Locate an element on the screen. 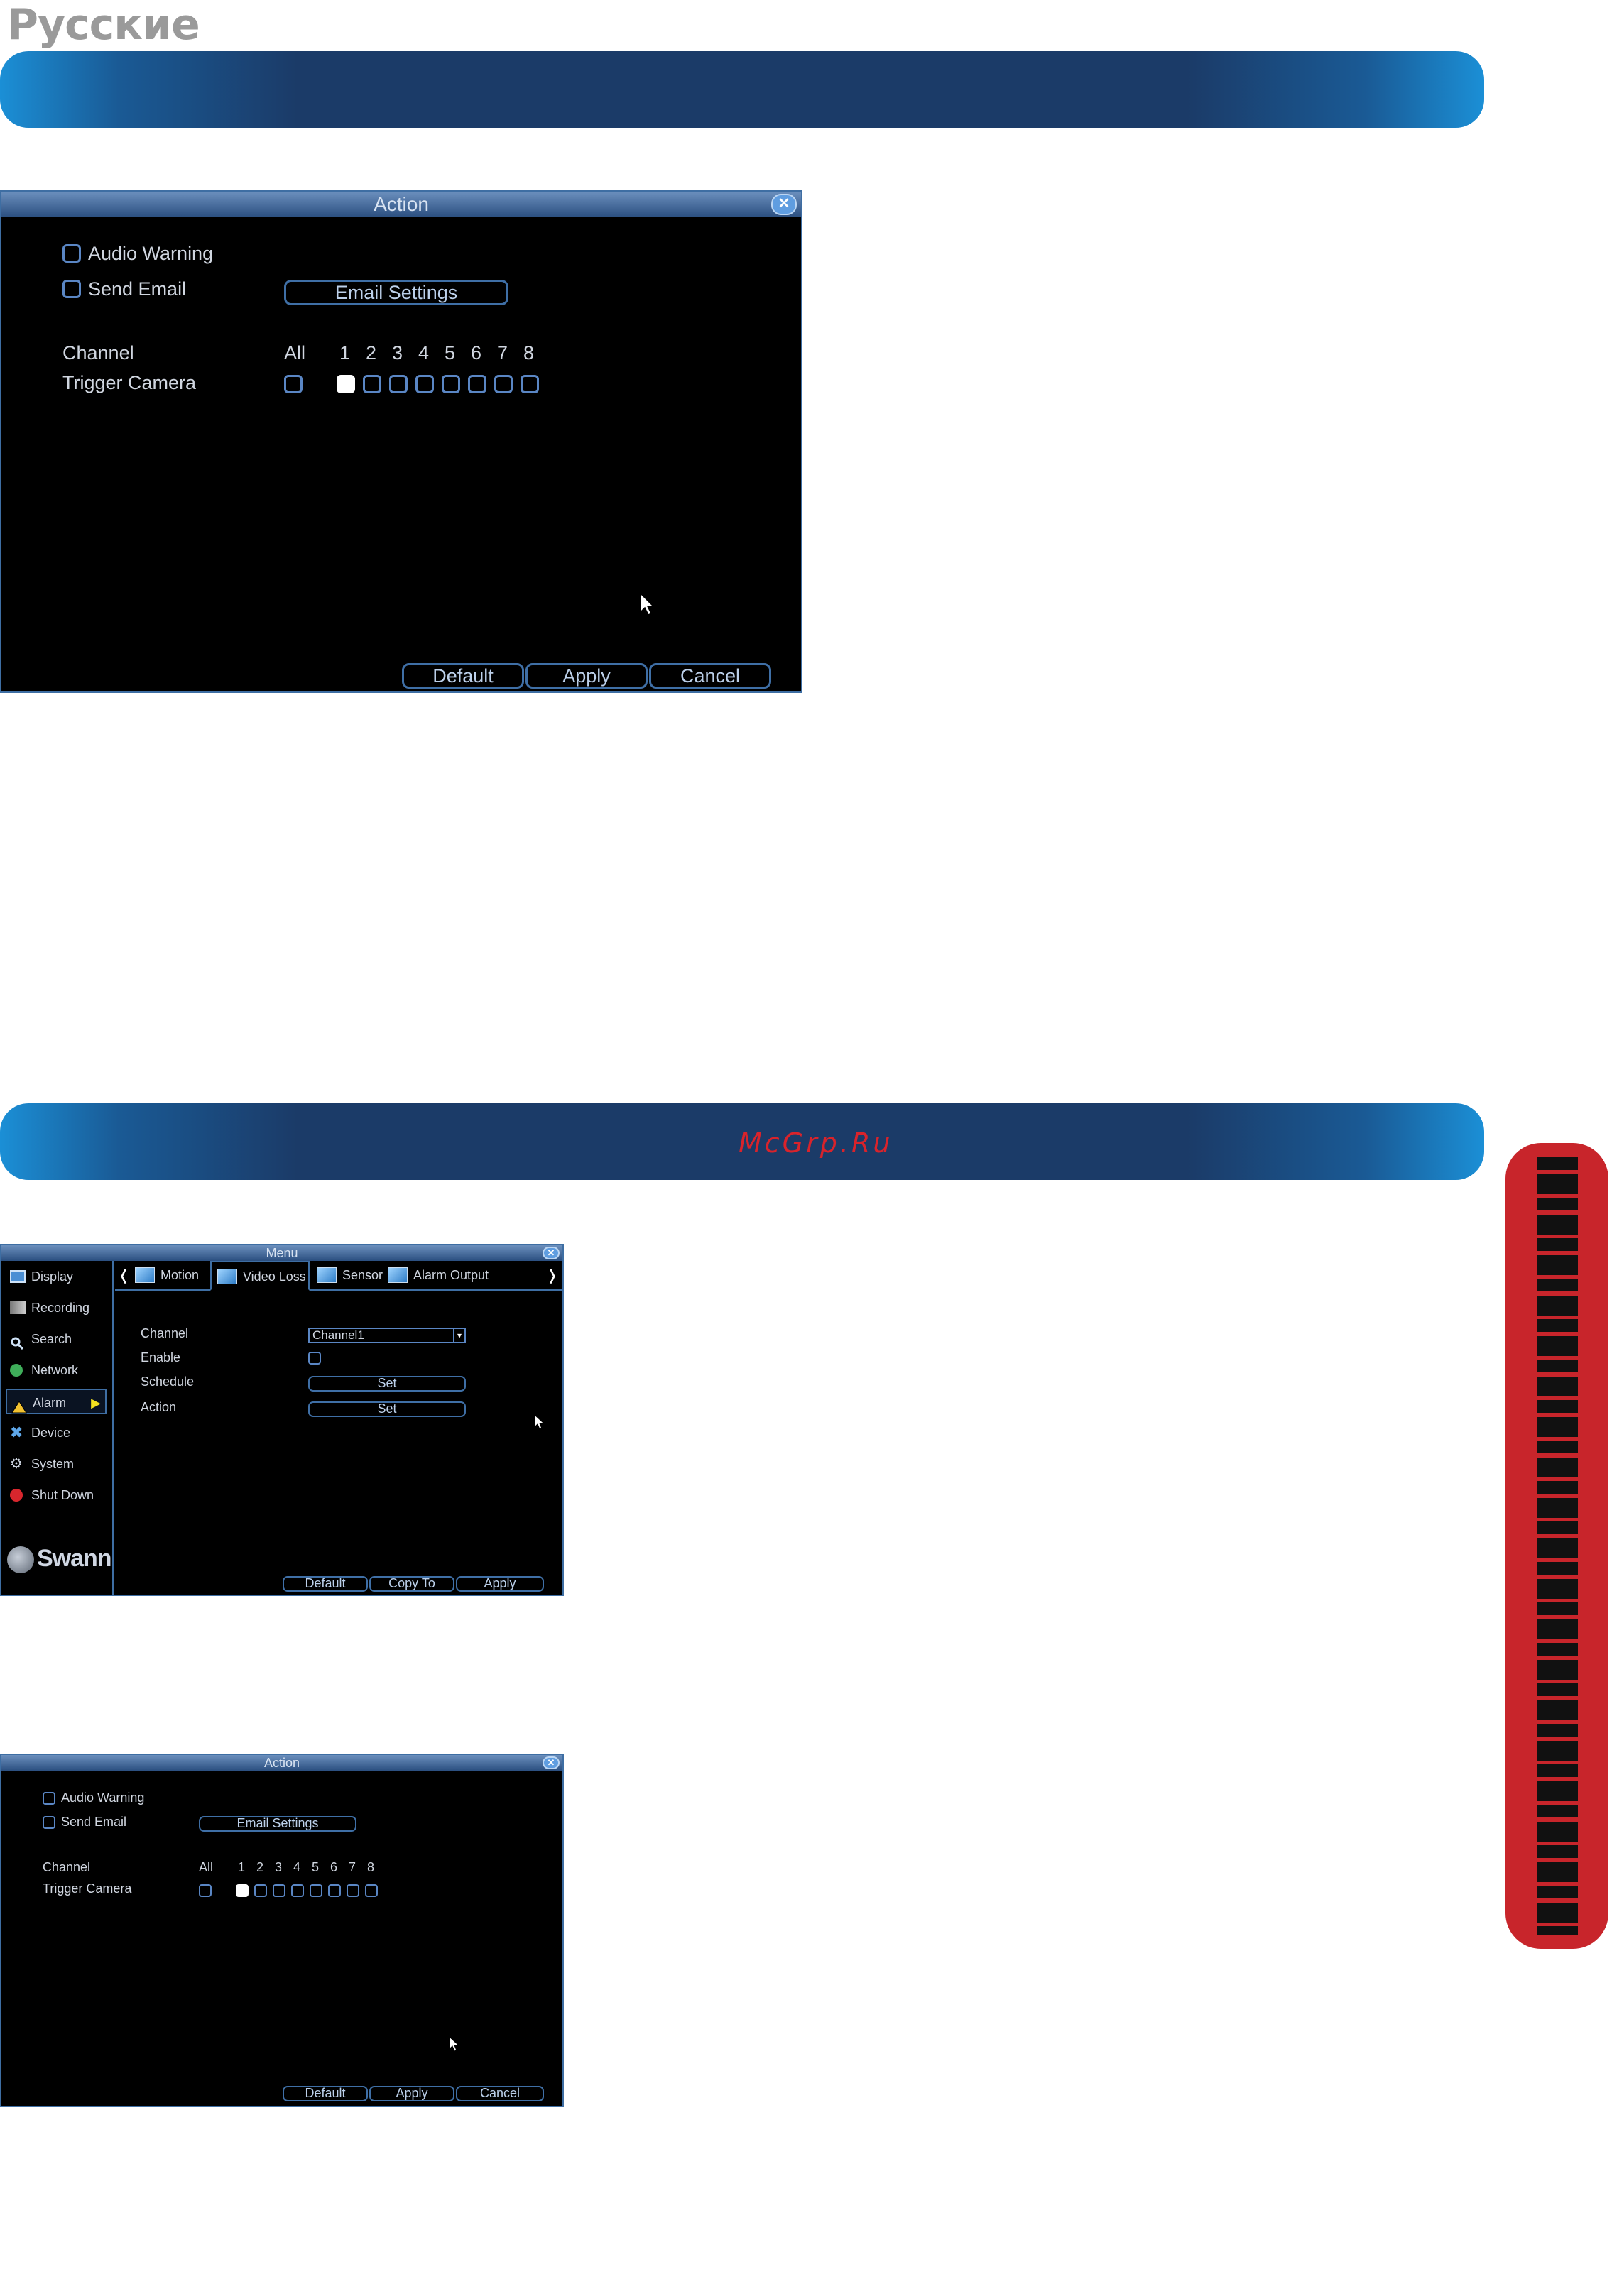 This screenshot has height=2296, width=1612. all-label: All is located at coordinates (206, 1867).